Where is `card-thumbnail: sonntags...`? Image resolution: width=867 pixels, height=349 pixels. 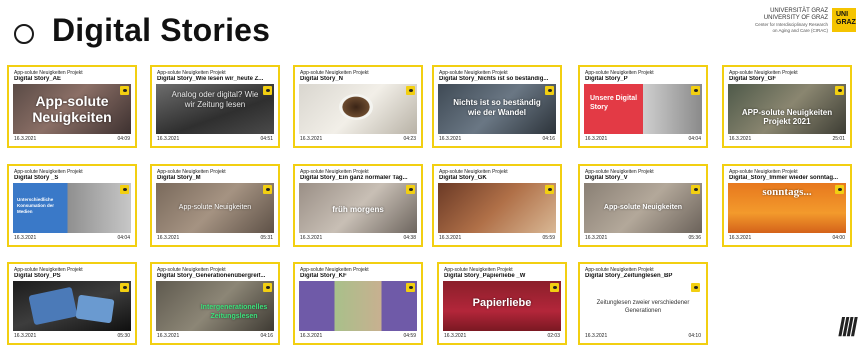 card-thumbnail: sonntags... is located at coordinates (787, 208).